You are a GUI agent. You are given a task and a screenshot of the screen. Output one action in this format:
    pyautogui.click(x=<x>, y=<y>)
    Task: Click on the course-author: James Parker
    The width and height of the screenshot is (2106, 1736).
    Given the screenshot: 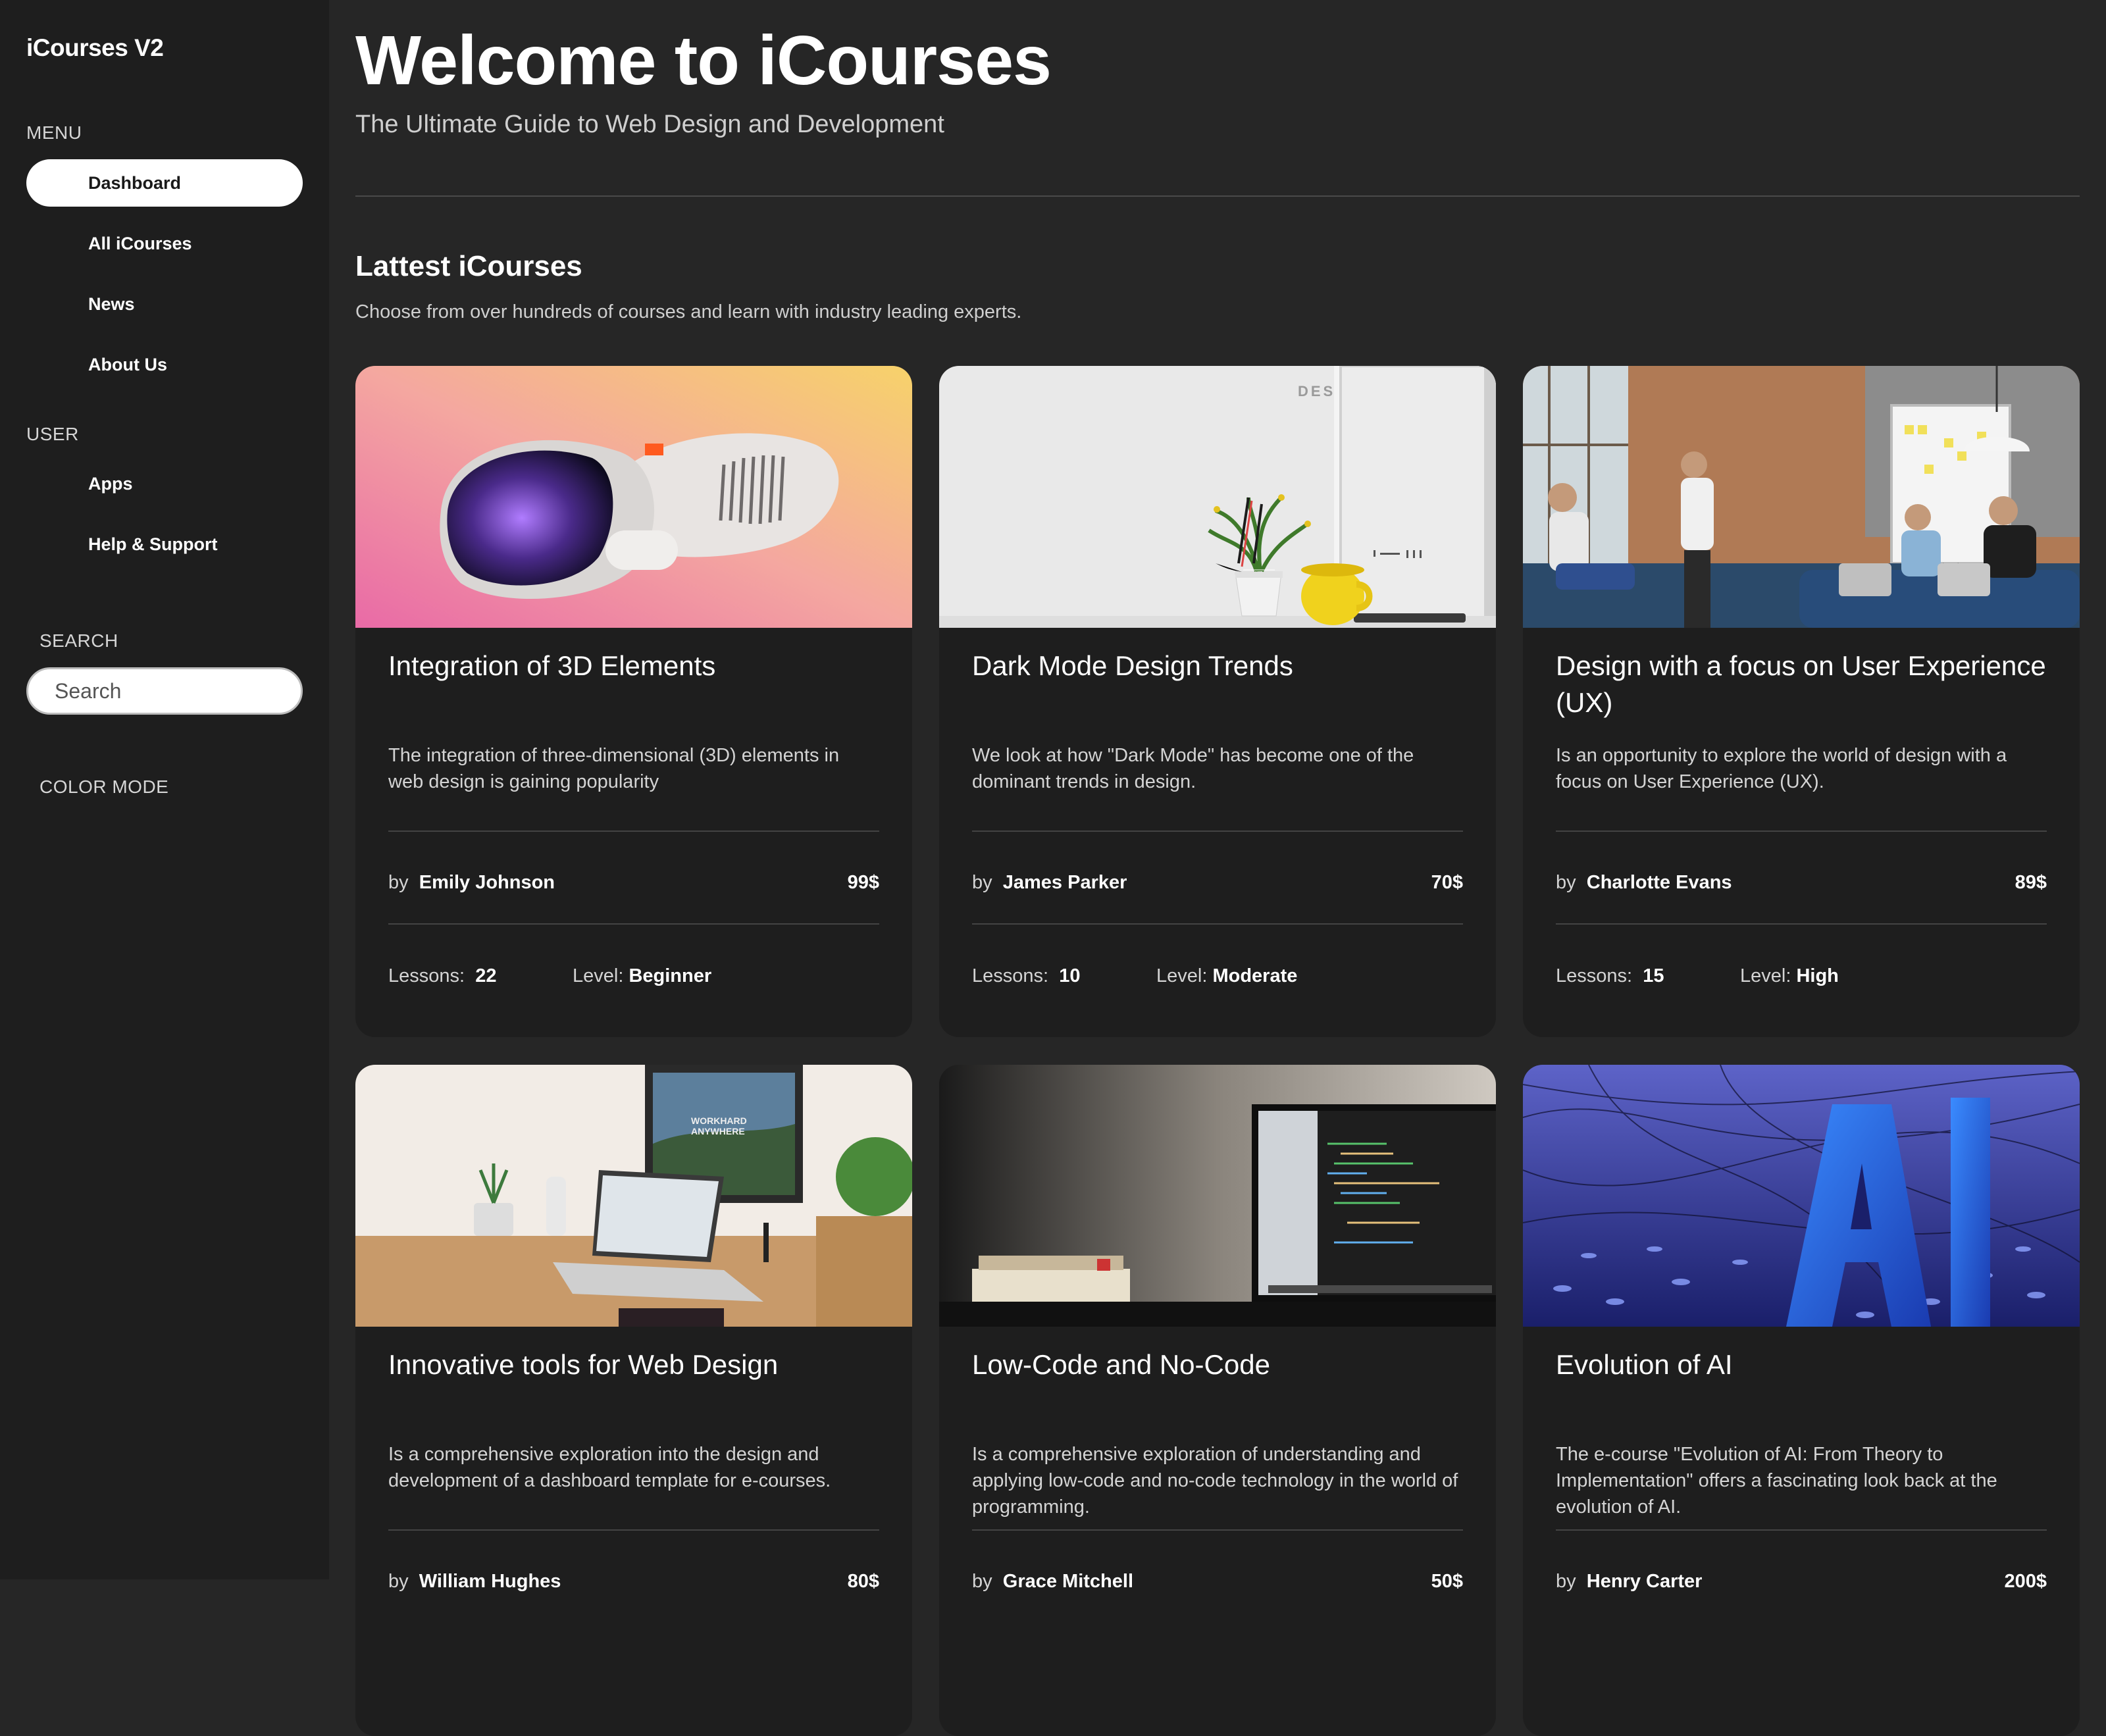 What is the action you would take?
    pyautogui.click(x=1065, y=882)
    